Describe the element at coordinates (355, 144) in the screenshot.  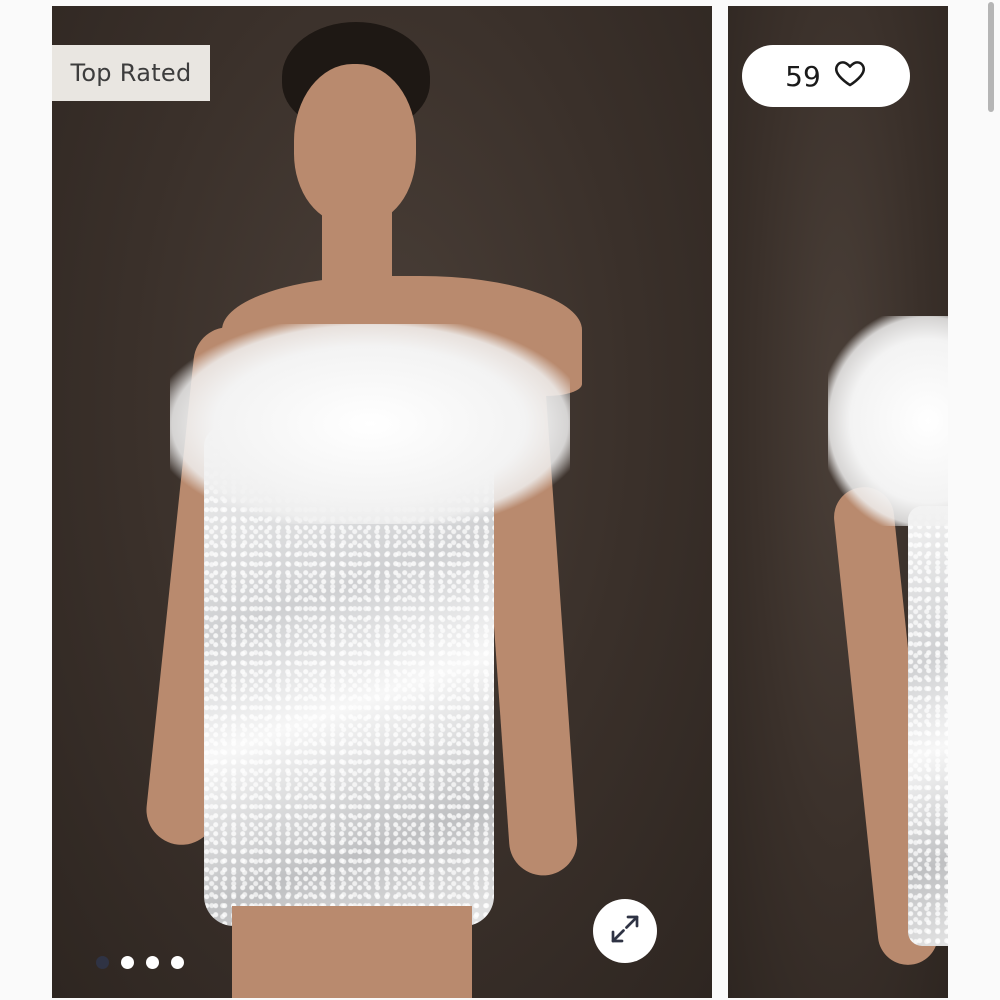
I see `model-face` at that location.